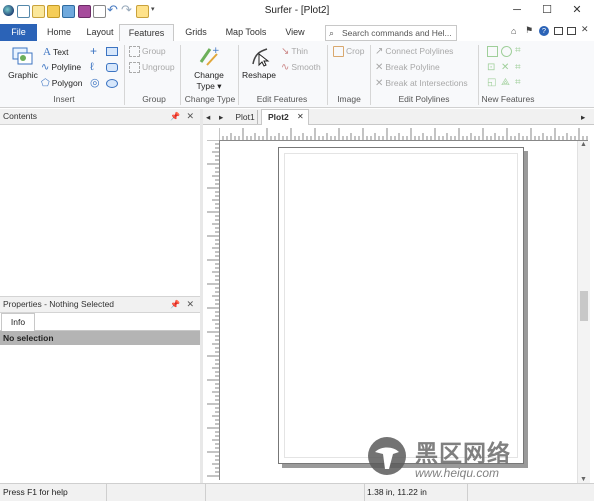 The image size is (594, 501). Describe the element at coordinates (332, 33) in the screenshot. I see `search-icon: ⌕` at that location.